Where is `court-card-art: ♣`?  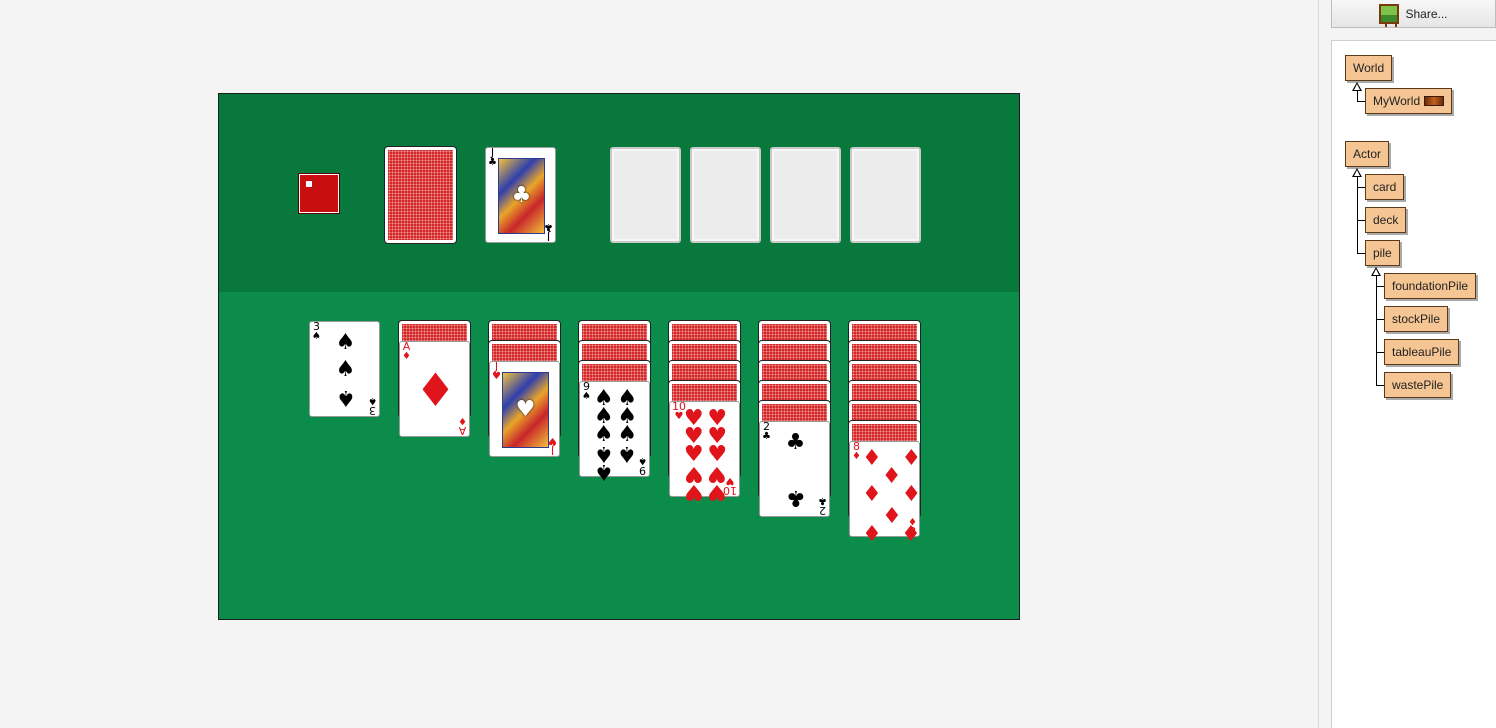 court-card-art: ♣ is located at coordinates (521, 196).